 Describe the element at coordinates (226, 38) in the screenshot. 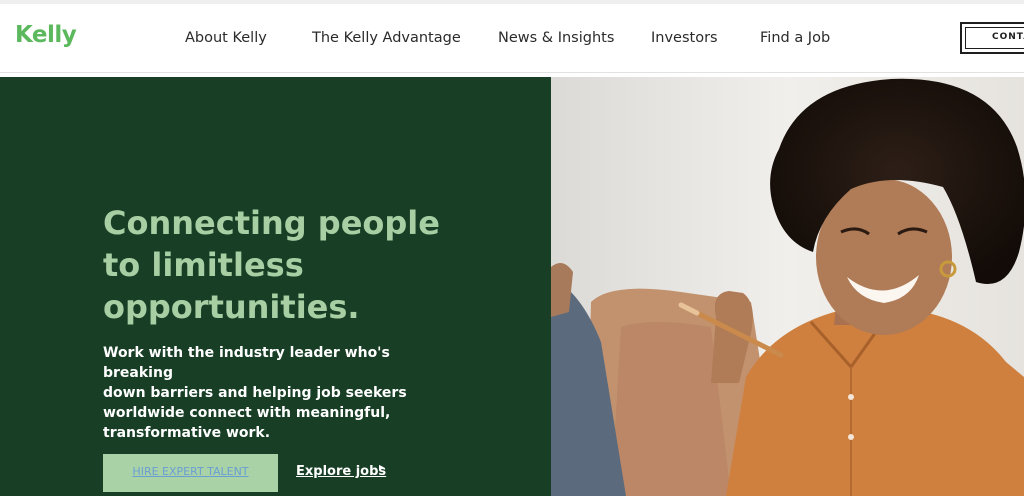

I see `nav-about-kelly: About Kelly` at that location.